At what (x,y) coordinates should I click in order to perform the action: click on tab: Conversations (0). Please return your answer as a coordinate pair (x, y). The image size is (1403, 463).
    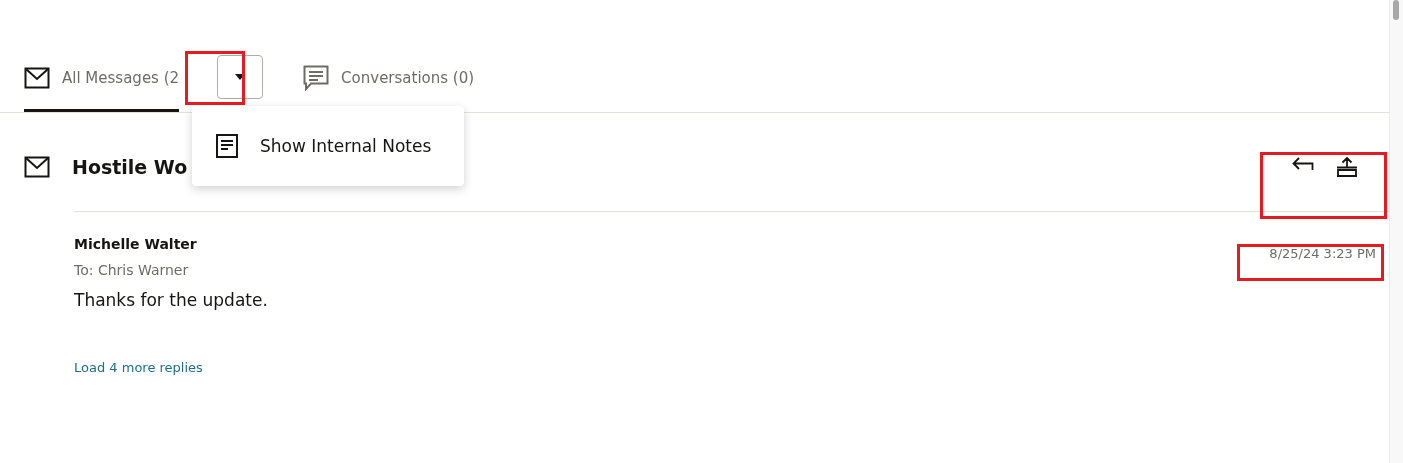
    Looking at the image, I should click on (389, 85).